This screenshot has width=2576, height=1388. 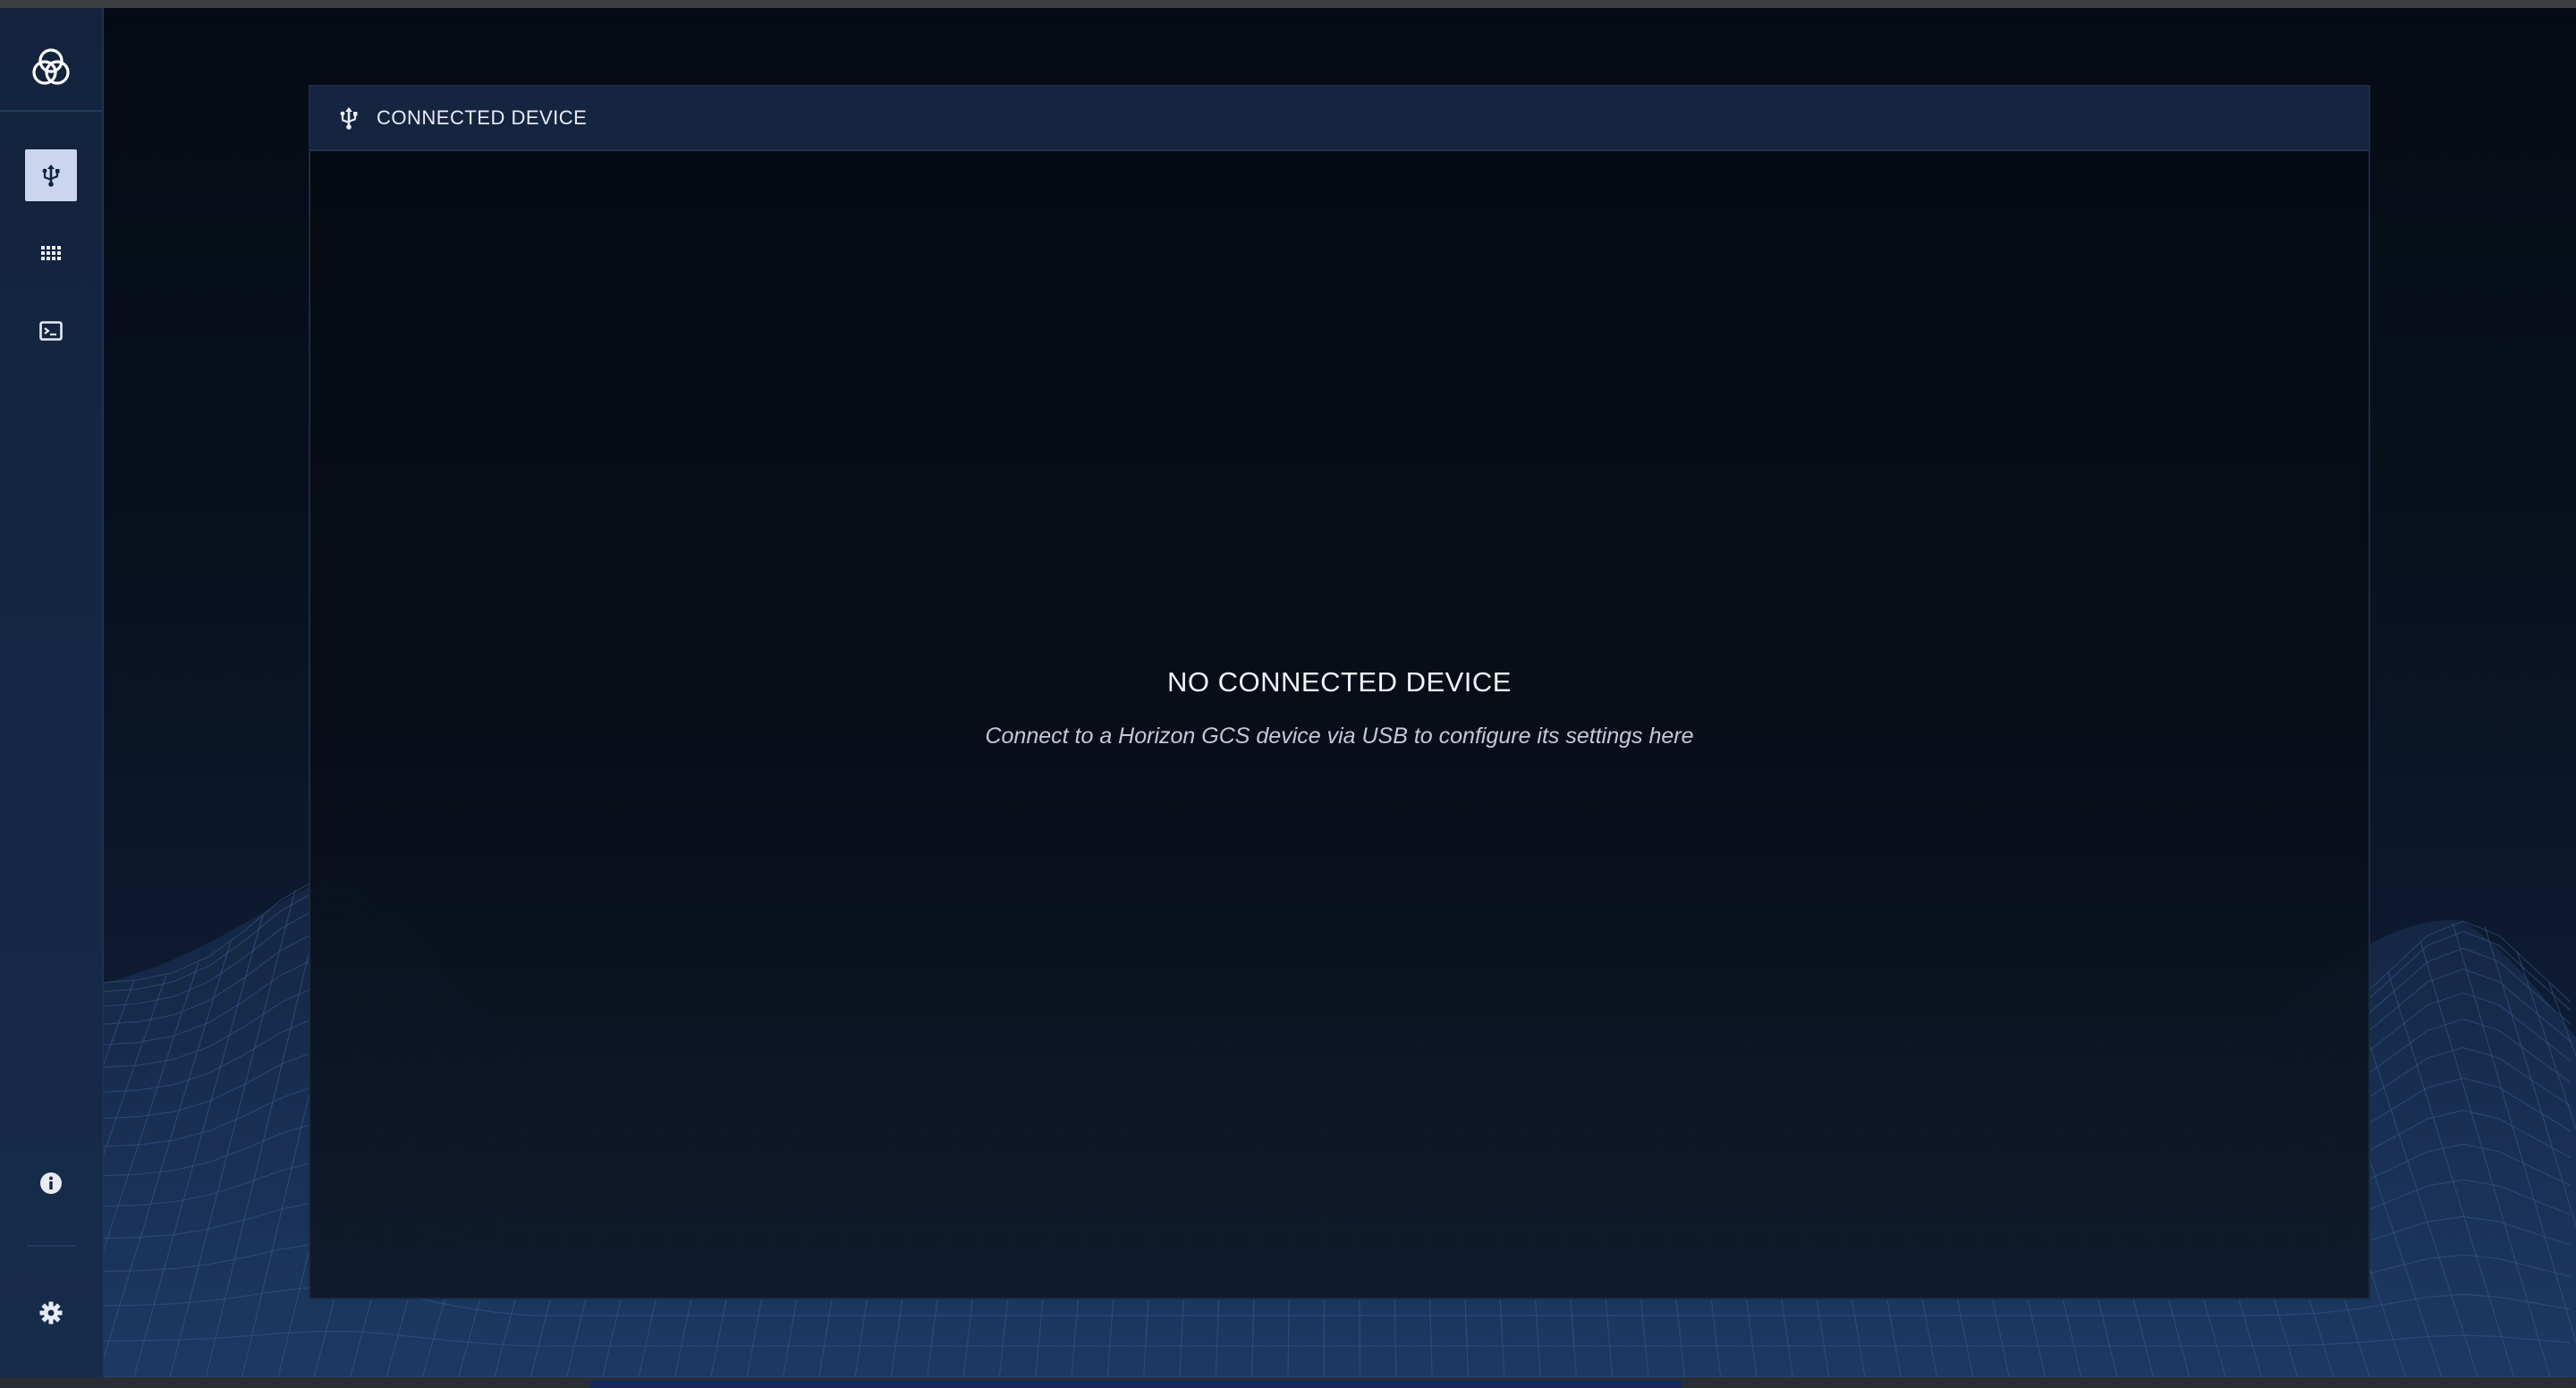 What do you see at coordinates (1339, 682) in the screenshot?
I see `empty-state-title: NO CONNECTED DEVICE` at bounding box center [1339, 682].